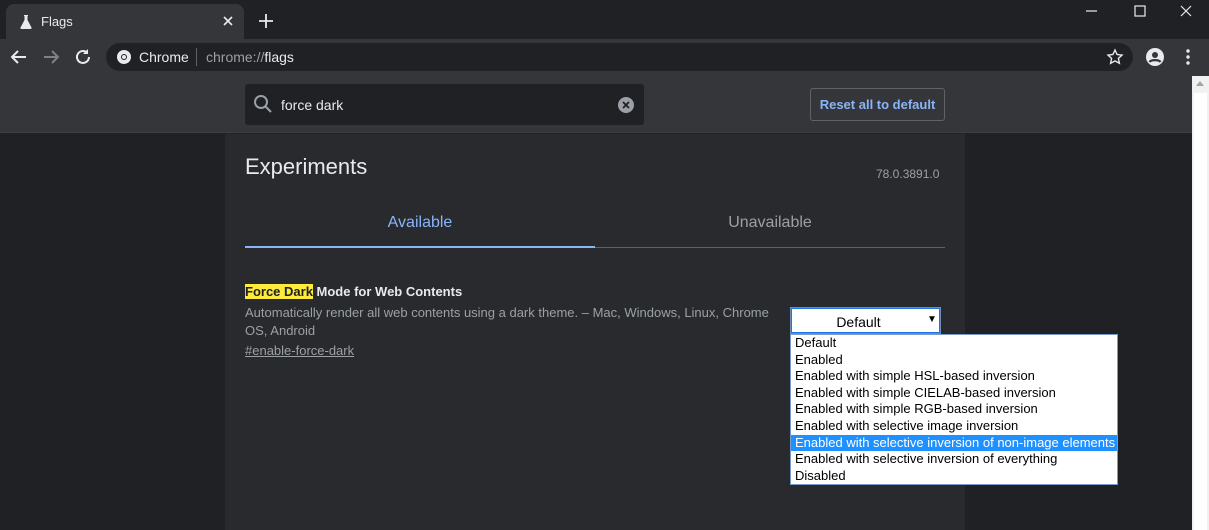  I want to click on scrollbar, so click(1200, 303).